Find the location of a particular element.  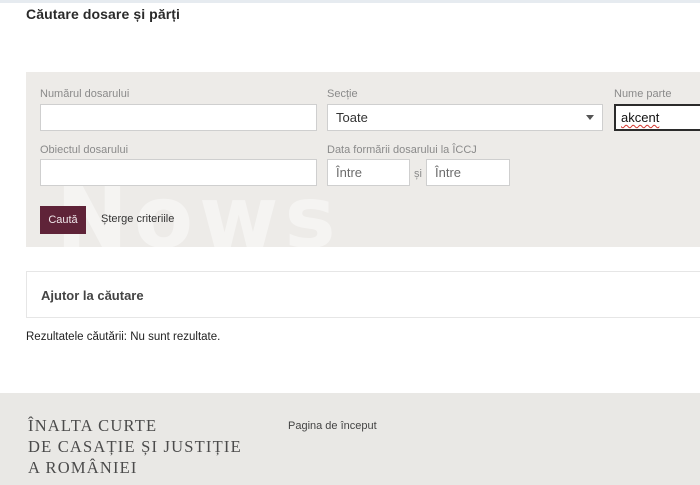

page-title: Căutare dosare și părți is located at coordinates (103, 14).